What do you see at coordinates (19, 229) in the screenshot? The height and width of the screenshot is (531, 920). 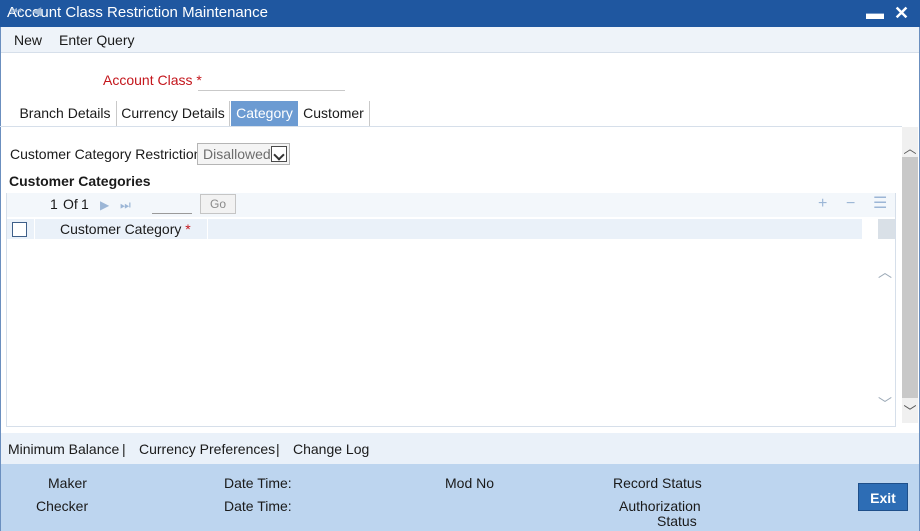 I see `select-all-checkbox` at bounding box center [19, 229].